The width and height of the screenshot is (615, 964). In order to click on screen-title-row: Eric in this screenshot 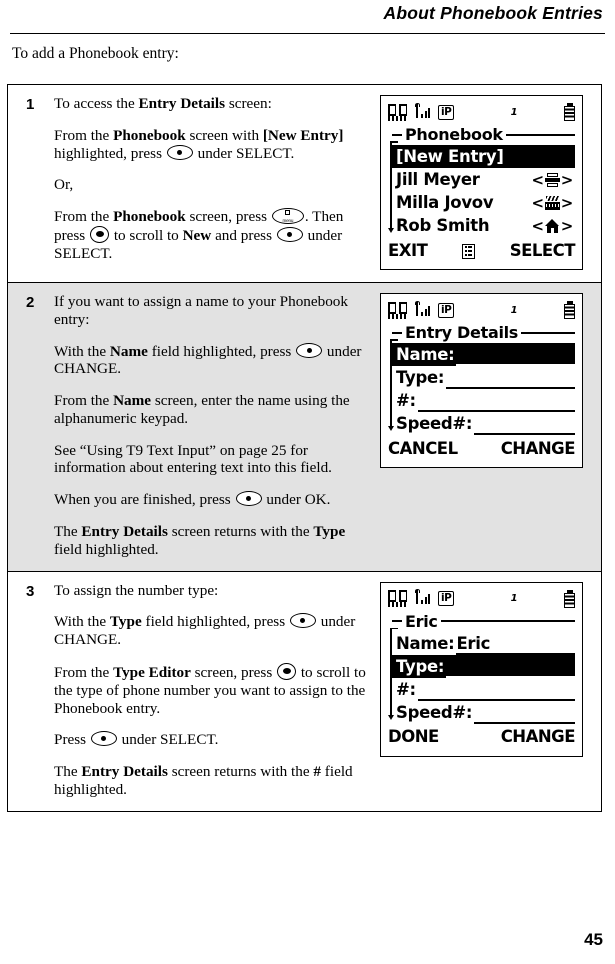, I will do `click(481, 621)`.